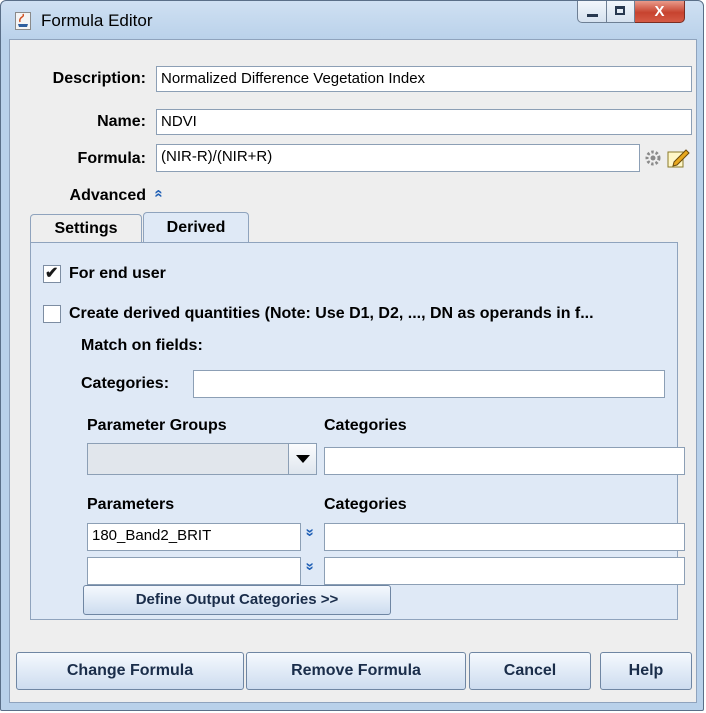 This screenshot has width=706, height=713. I want to click on close-icon: X, so click(659, 11).